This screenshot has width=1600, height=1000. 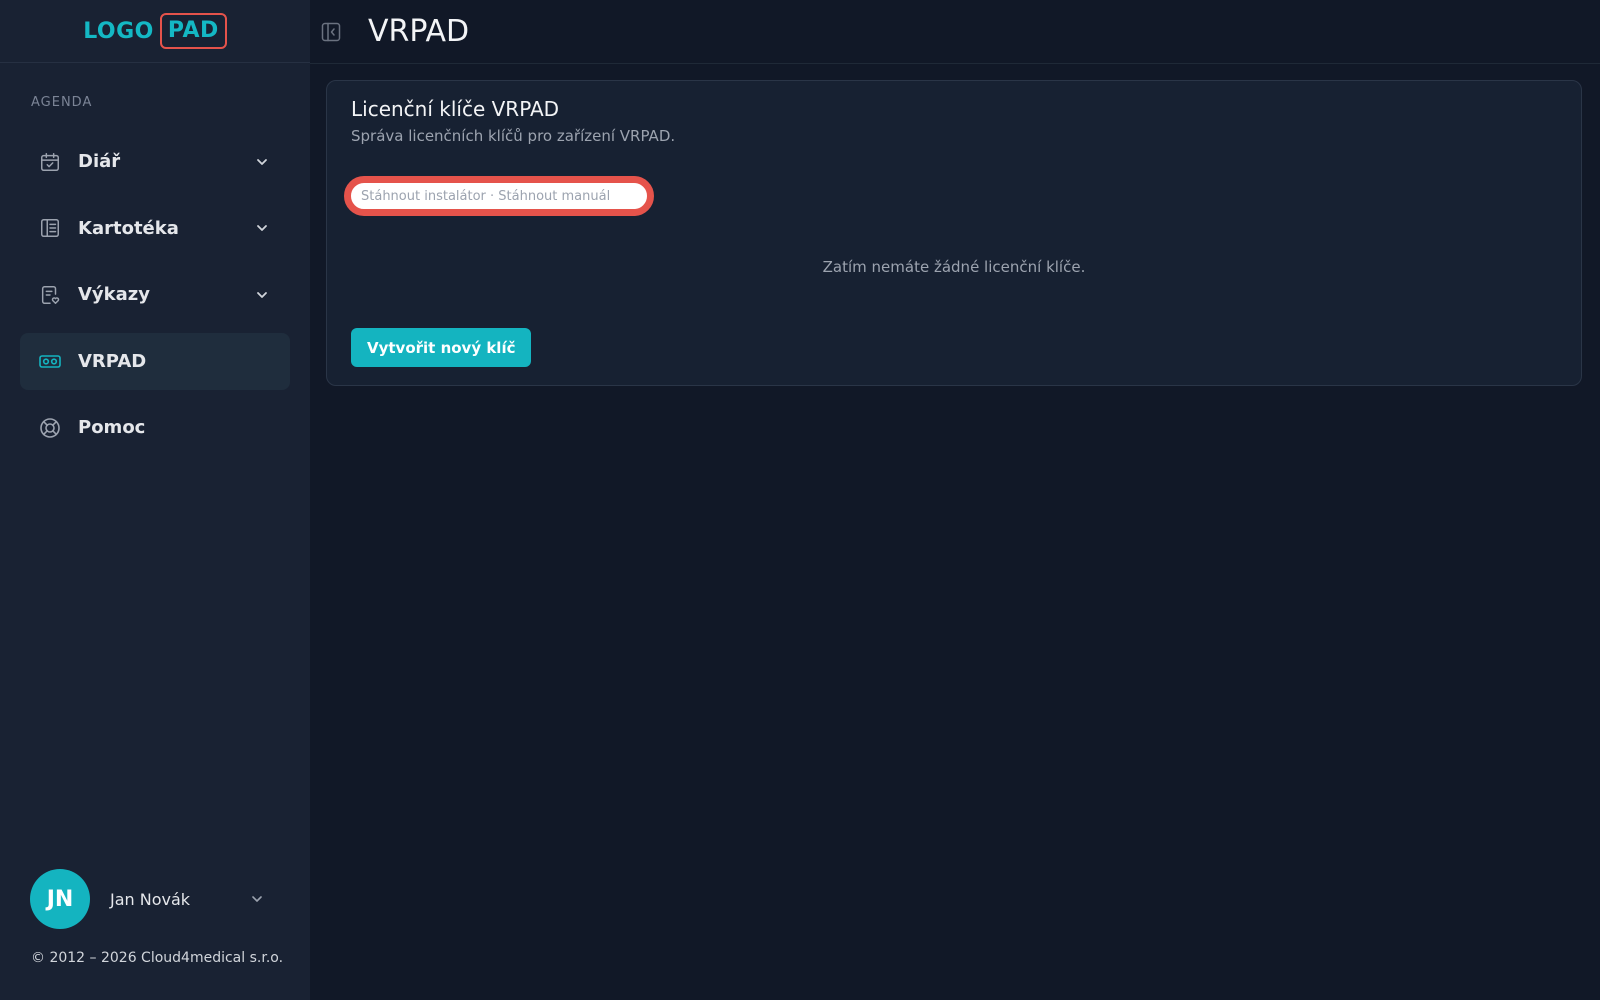 What do you see at coordinates (50, 428) in the screenshot?
I see `lifebuoy-icon` at bounding box center [50, 428].